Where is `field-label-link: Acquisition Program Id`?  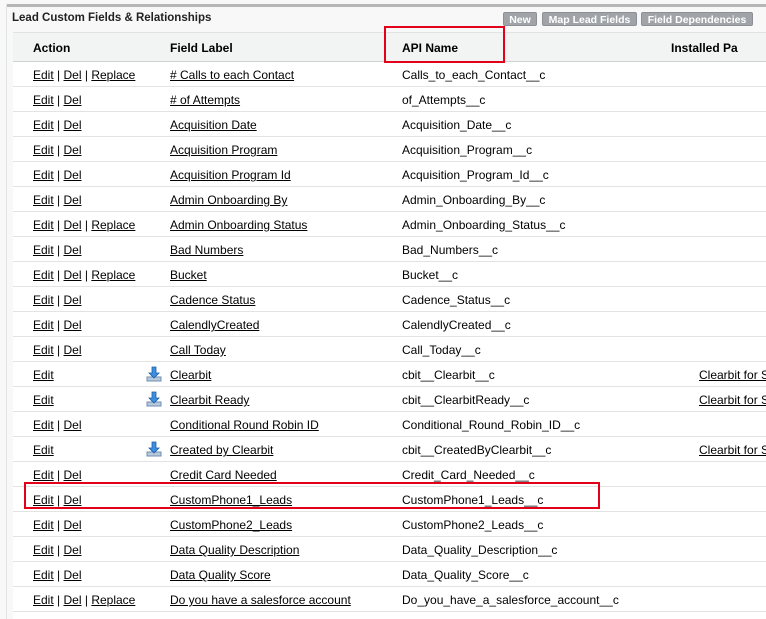 field-label-link: Acquisition Program Id is located at coordinates (230, 175).